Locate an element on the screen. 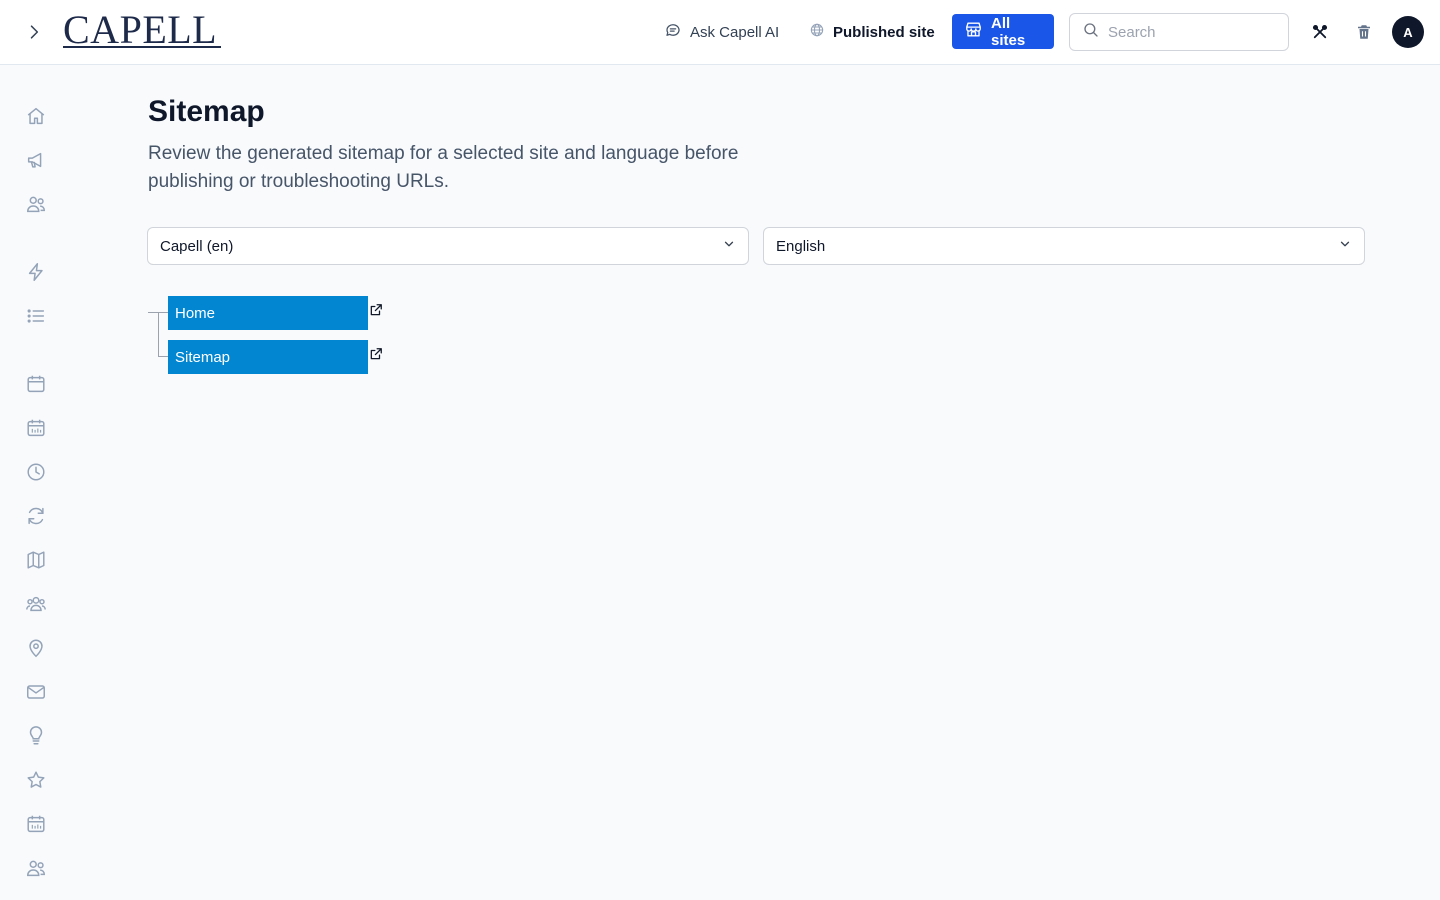 The image size is (1440, 900). map-pin-icon is located at coordinates (36, 648).